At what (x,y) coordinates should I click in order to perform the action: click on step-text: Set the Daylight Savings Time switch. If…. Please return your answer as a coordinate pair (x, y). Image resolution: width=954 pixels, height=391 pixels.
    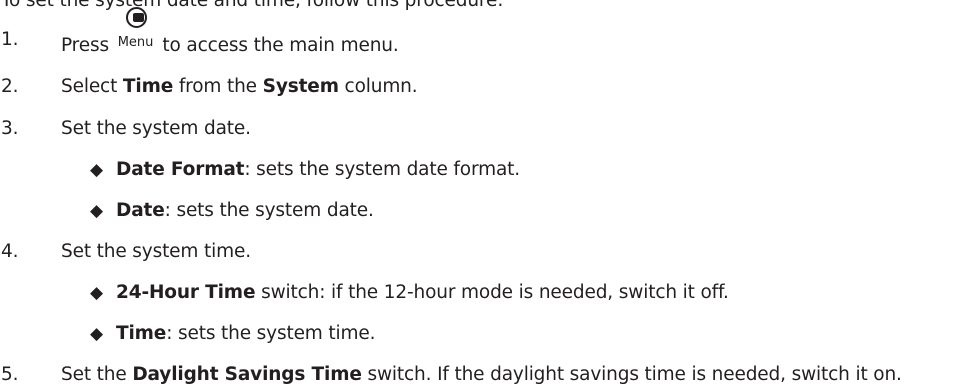
    Looking at the image, I should click on (481, 375).